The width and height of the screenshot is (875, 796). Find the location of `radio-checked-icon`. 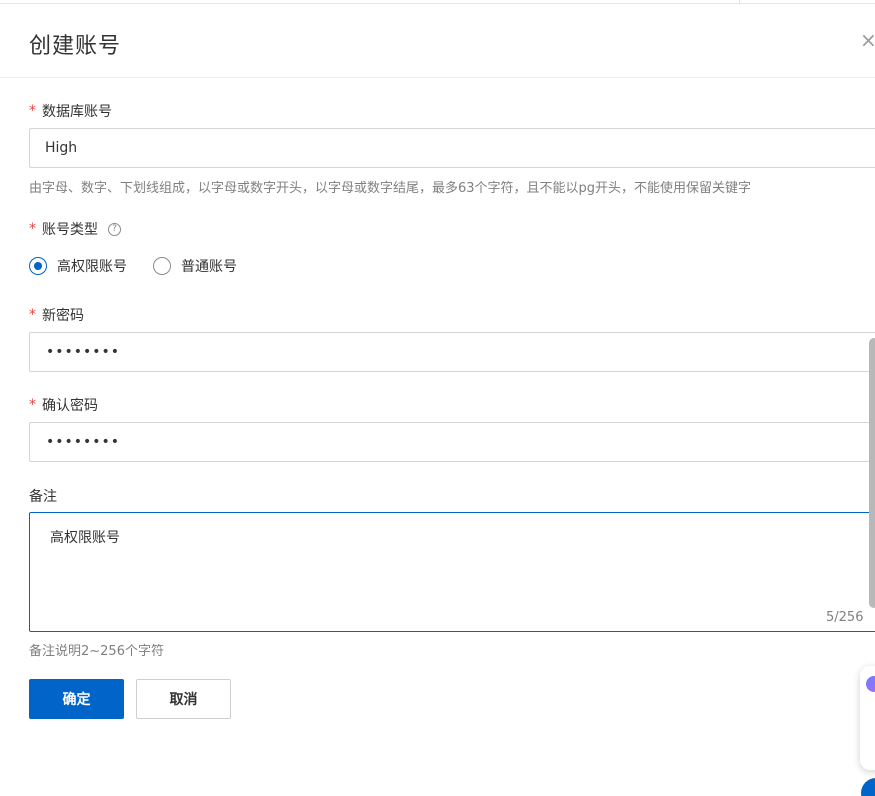

radio-checked-icon is located at coordinates (38, 266).